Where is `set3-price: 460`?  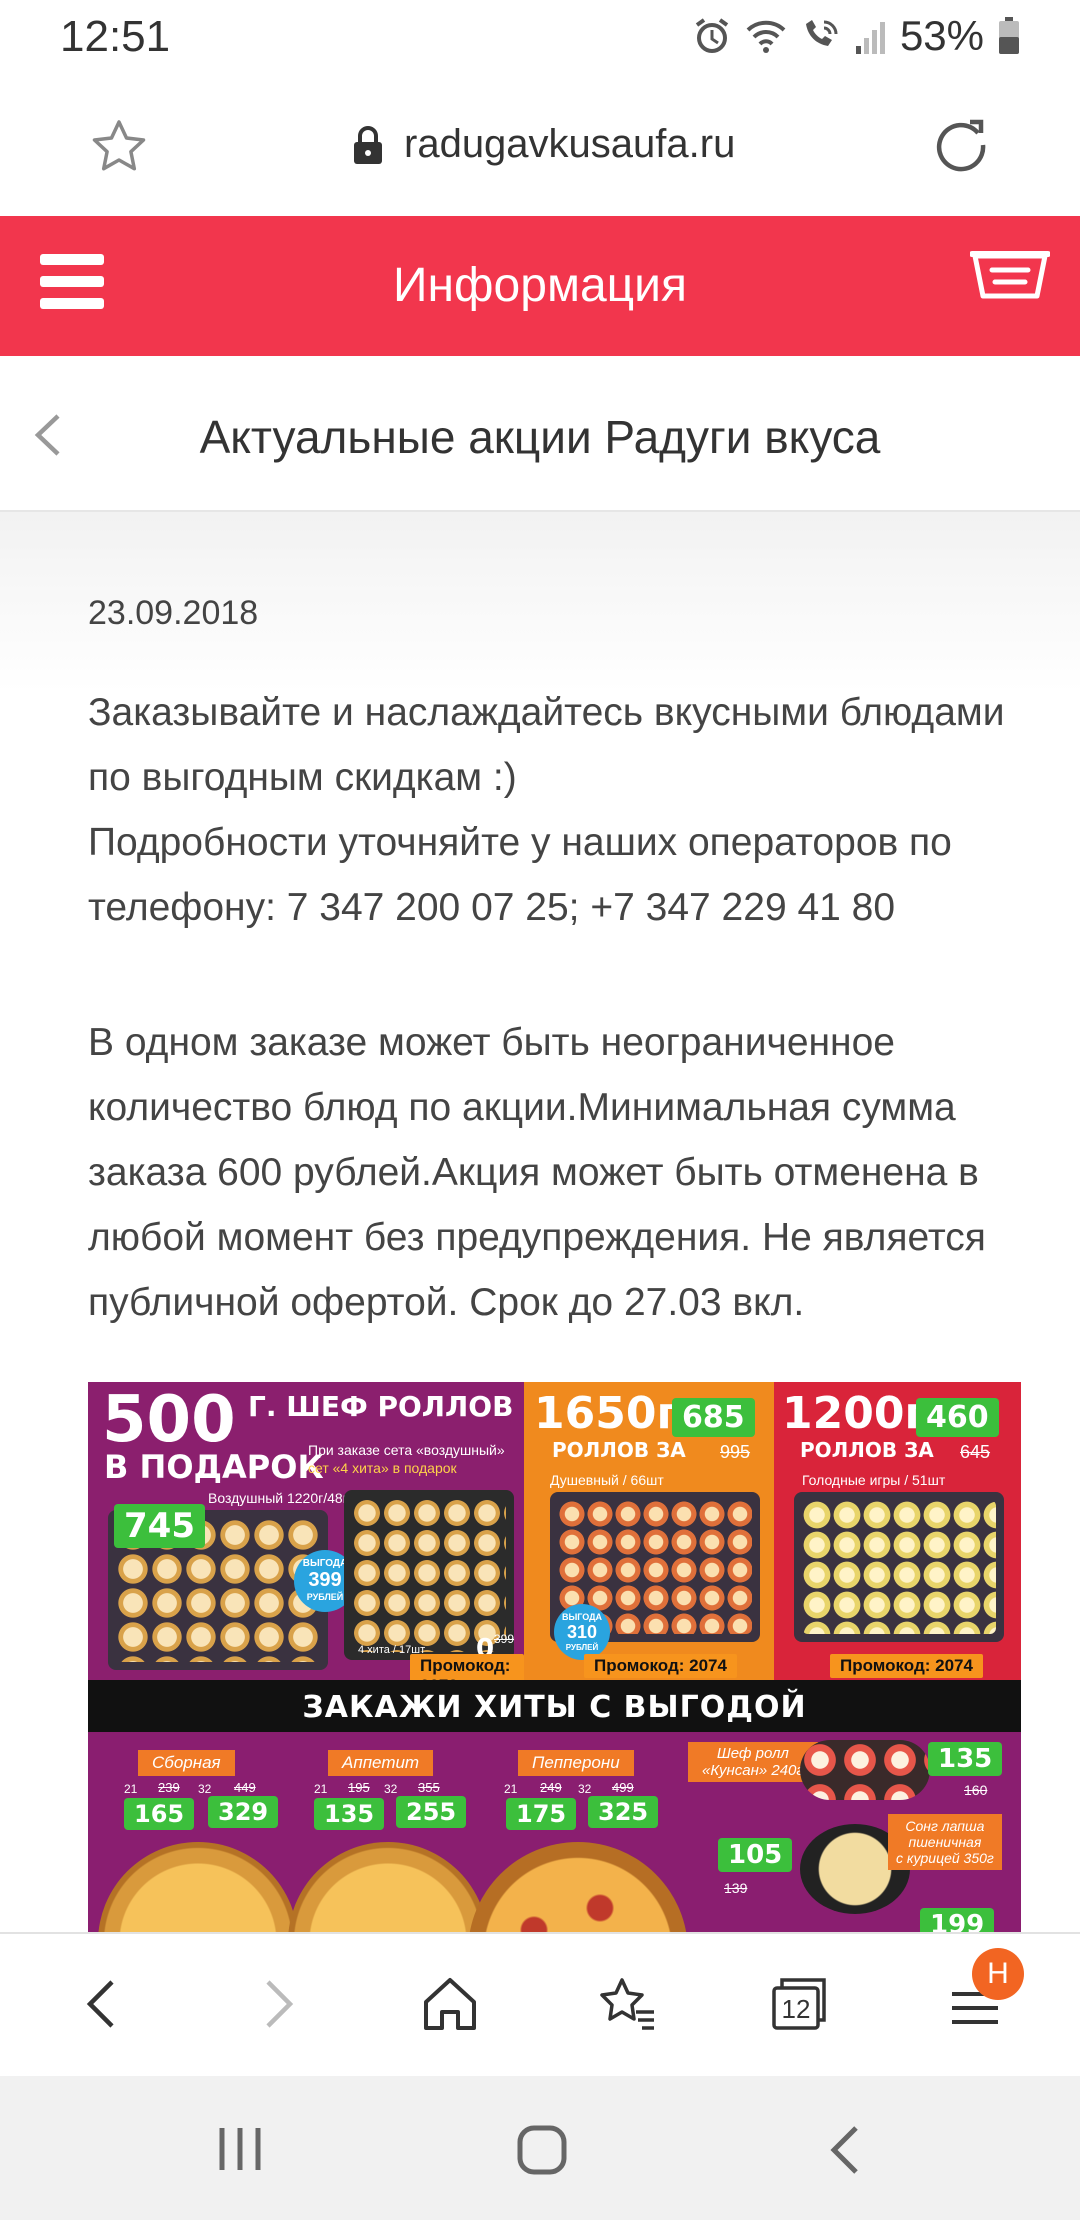
set3-price: 460 is located at coordinates (957, 1417).